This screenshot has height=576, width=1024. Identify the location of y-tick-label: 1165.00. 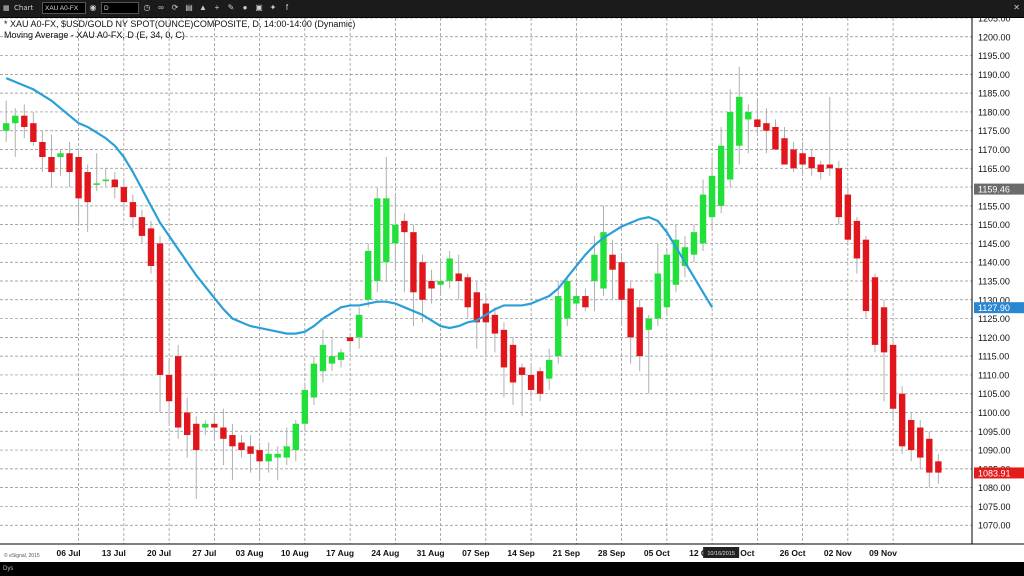
(994, 169).